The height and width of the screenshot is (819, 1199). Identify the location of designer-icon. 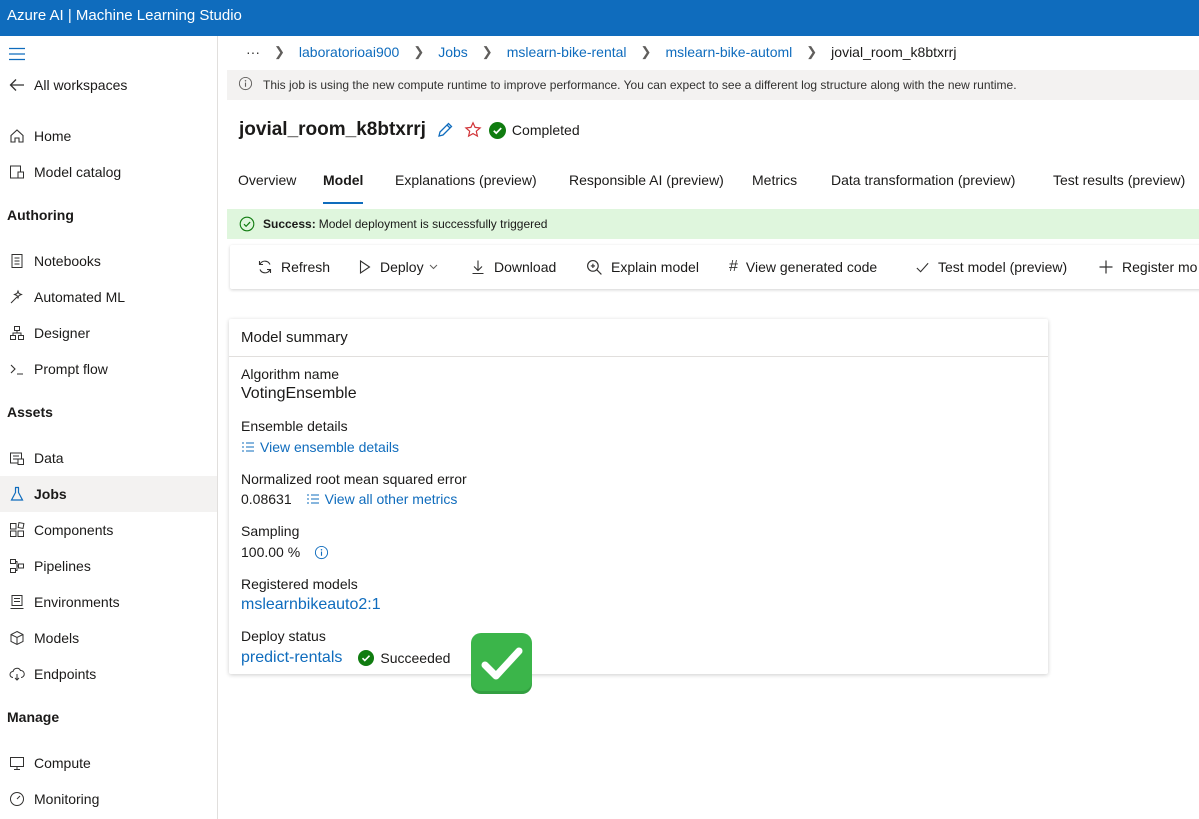
(17, 333).